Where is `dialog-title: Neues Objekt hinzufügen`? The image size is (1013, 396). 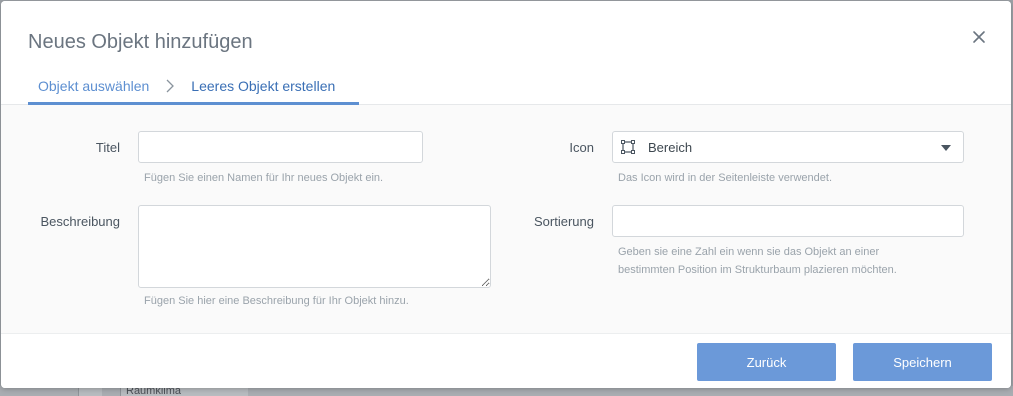
dialog-title: Neues Objekt hinzufügen is located at coordinates (140, 42).